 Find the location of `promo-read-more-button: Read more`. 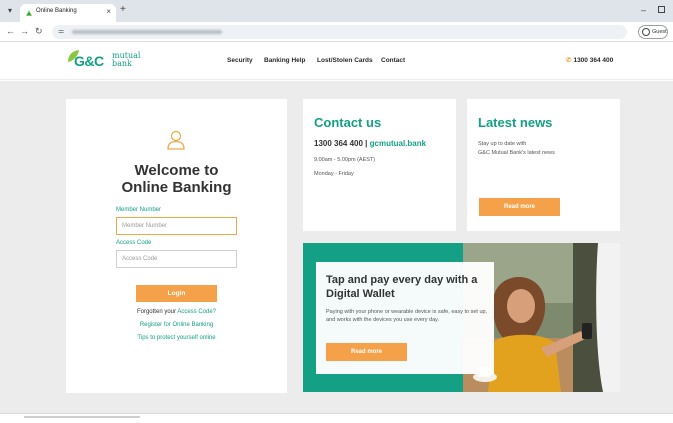

promo-read-more-button: Read more is located at coordinates (366, 352).